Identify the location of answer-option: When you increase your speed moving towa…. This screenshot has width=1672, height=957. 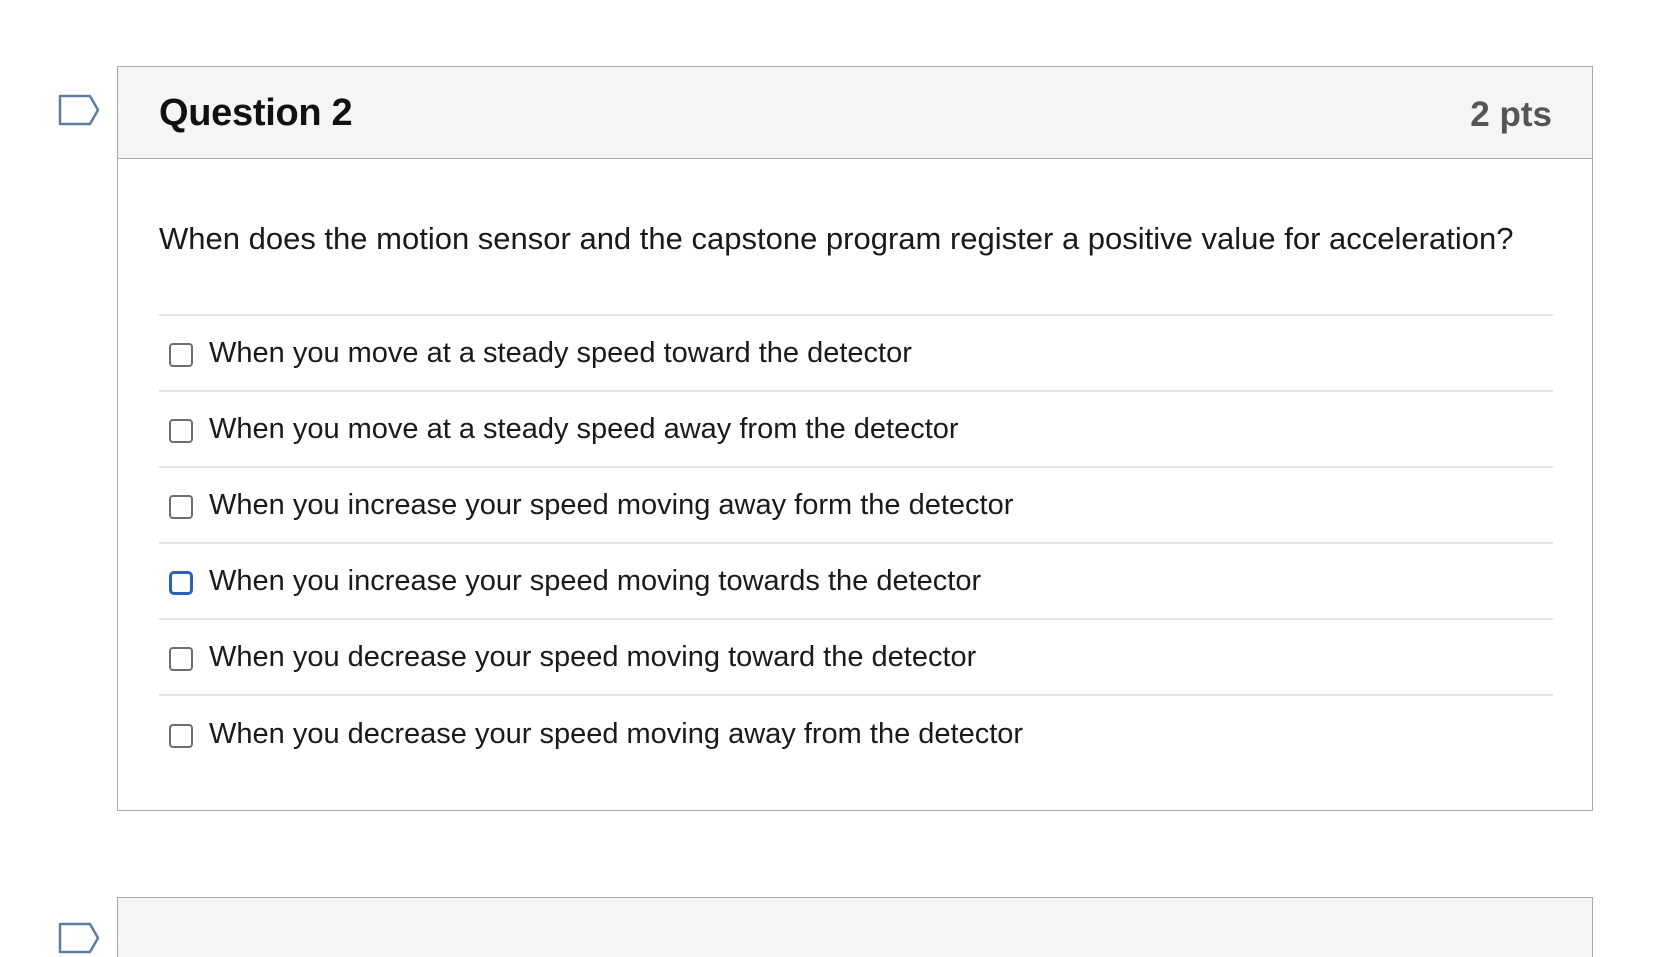
(856, 582).